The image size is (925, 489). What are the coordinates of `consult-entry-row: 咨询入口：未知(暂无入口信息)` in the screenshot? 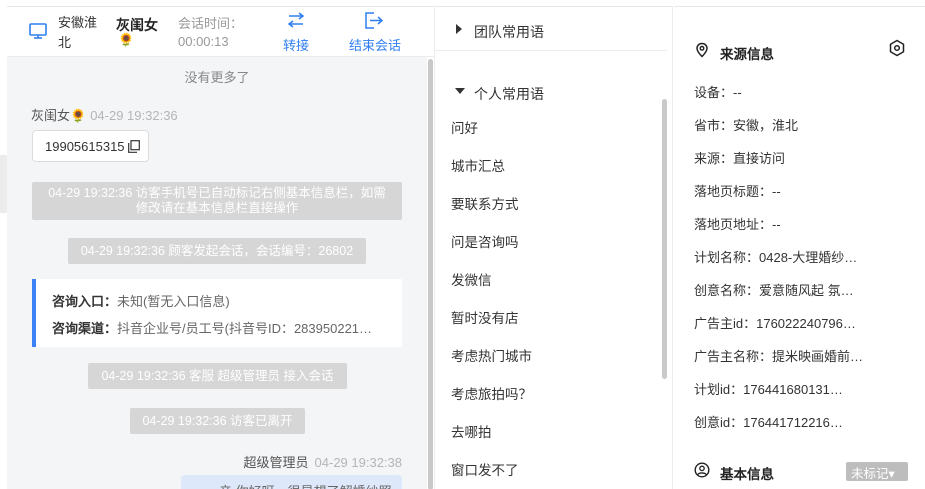 It's located at (141, 300).